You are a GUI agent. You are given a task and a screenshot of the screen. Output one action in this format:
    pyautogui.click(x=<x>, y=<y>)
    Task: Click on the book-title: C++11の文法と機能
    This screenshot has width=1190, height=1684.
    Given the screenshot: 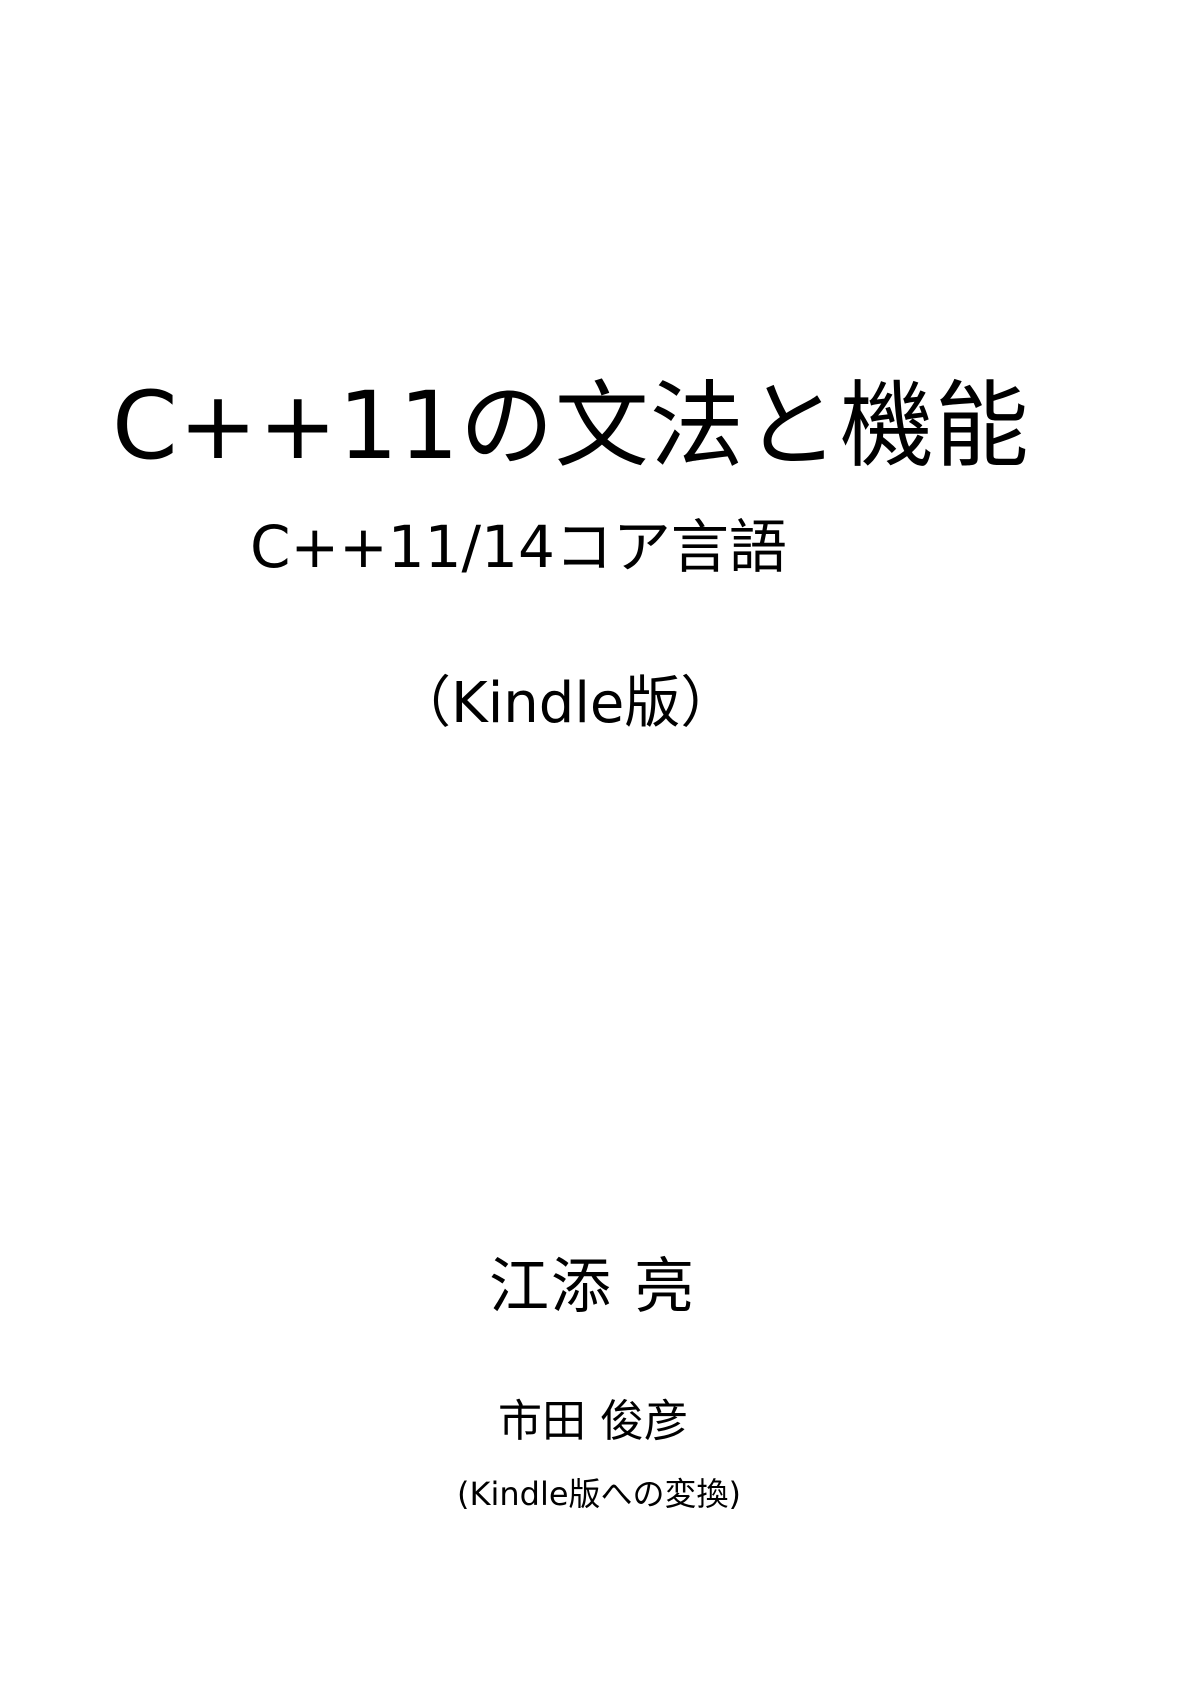 What is the action you would take?
    pyautogui.click(x=571, y=426)
    